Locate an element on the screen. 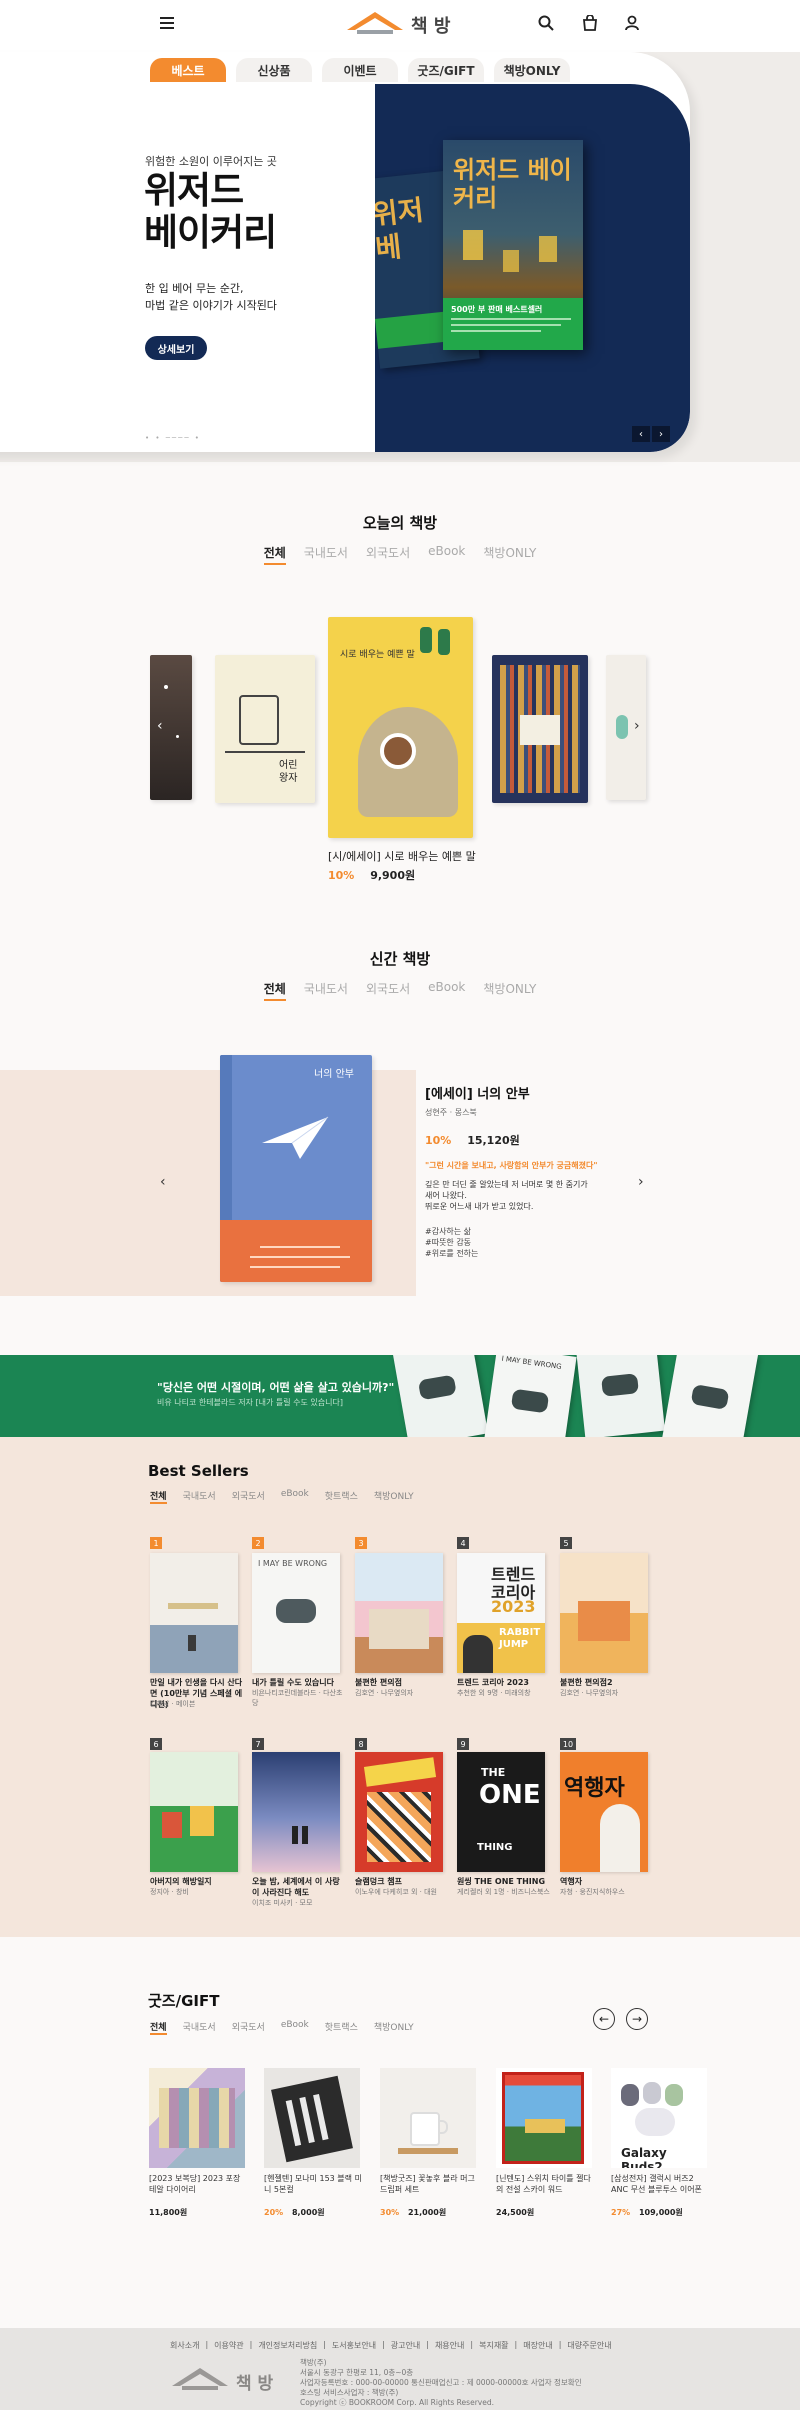 The image size is (800, 2410). bestseller-title: 내가 틀릴 수도 있습니다 is located at coordinates (293, 1682).